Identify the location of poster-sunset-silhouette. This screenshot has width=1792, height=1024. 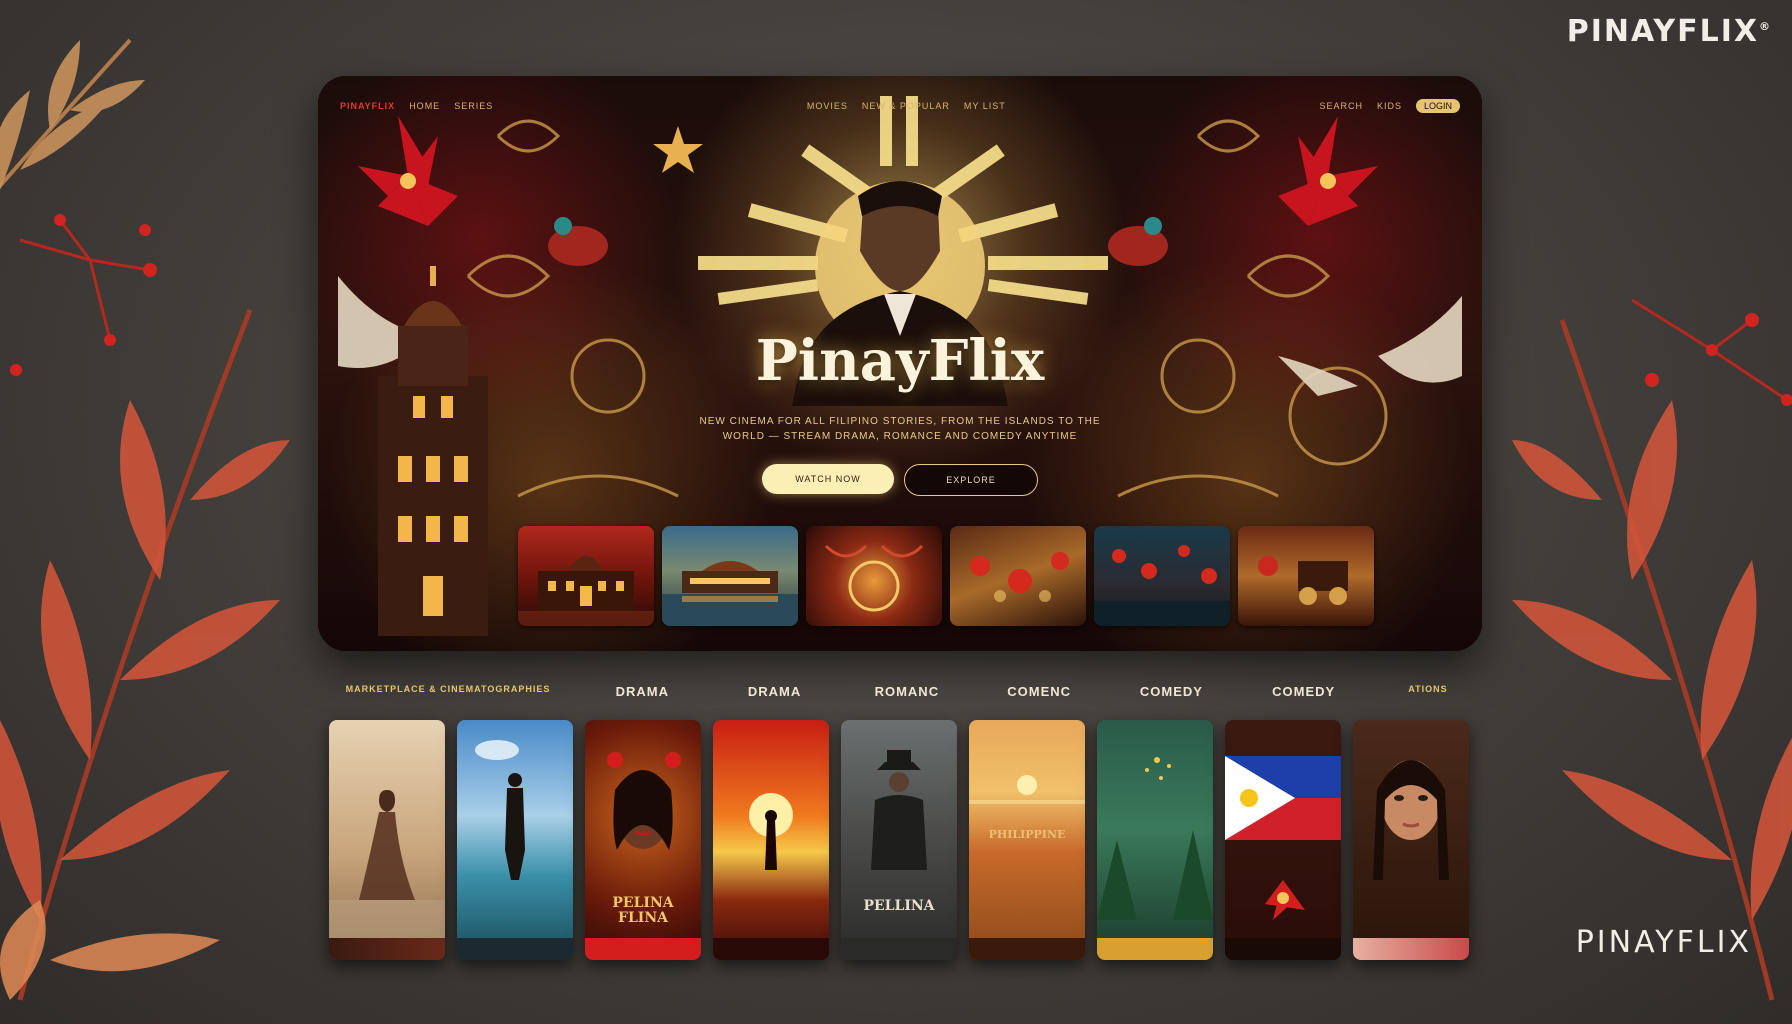
(771, 840).